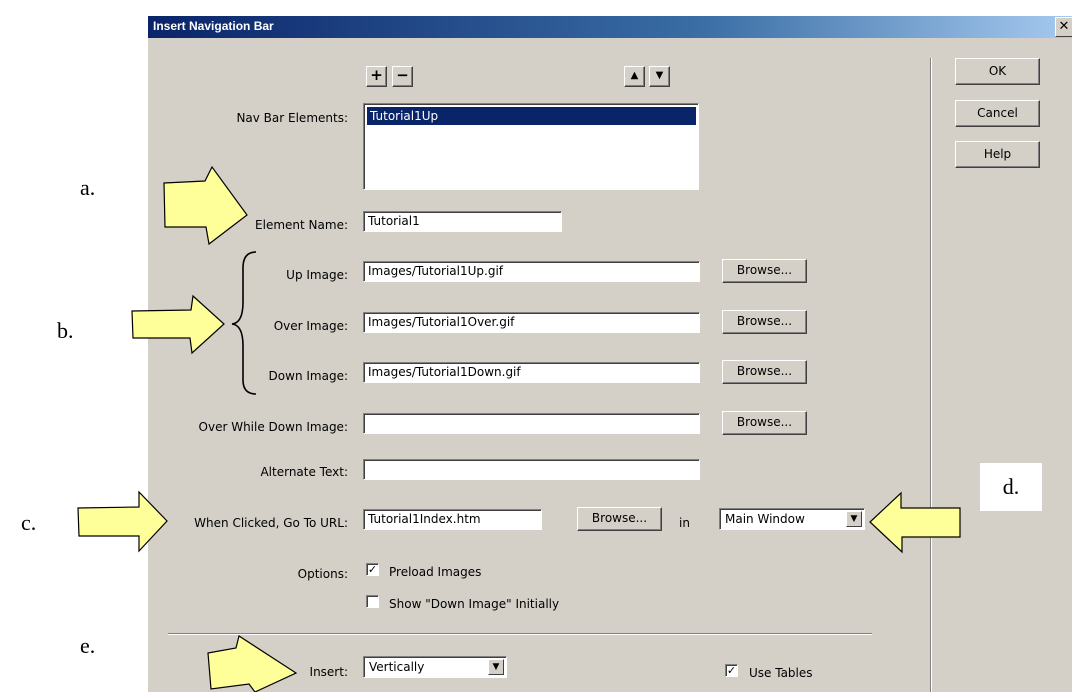 The image size is (1072, 692). Describe the element at coordinates (178, 324) in the screenshot. I see `arrow-b-icon` at that location.